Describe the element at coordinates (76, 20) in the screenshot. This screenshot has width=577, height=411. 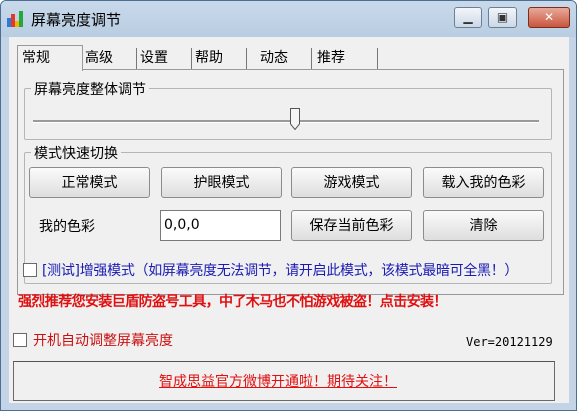
I see `window-title: 屏幕亮度调节` at that location.